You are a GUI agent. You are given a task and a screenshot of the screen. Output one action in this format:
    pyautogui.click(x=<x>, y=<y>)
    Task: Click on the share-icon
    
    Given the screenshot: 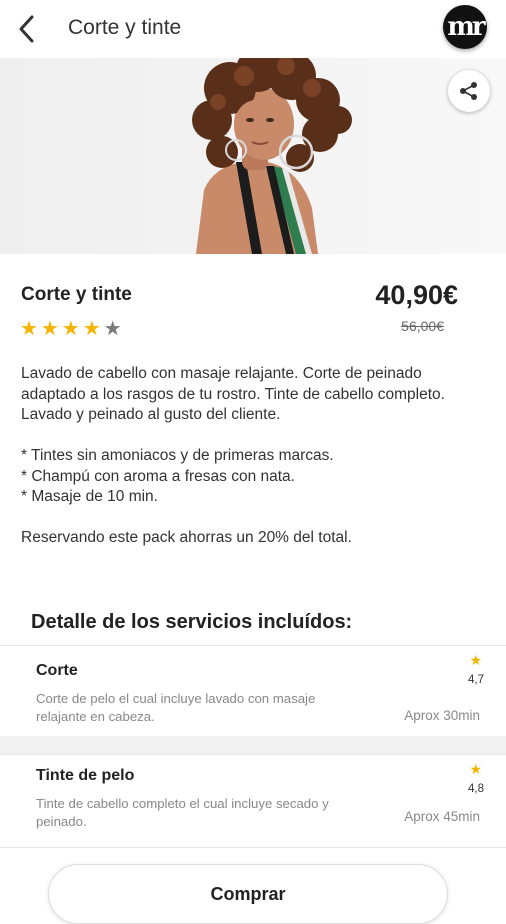 What is the action you would take?
    pyautogui.click(x=468, y=91)
    